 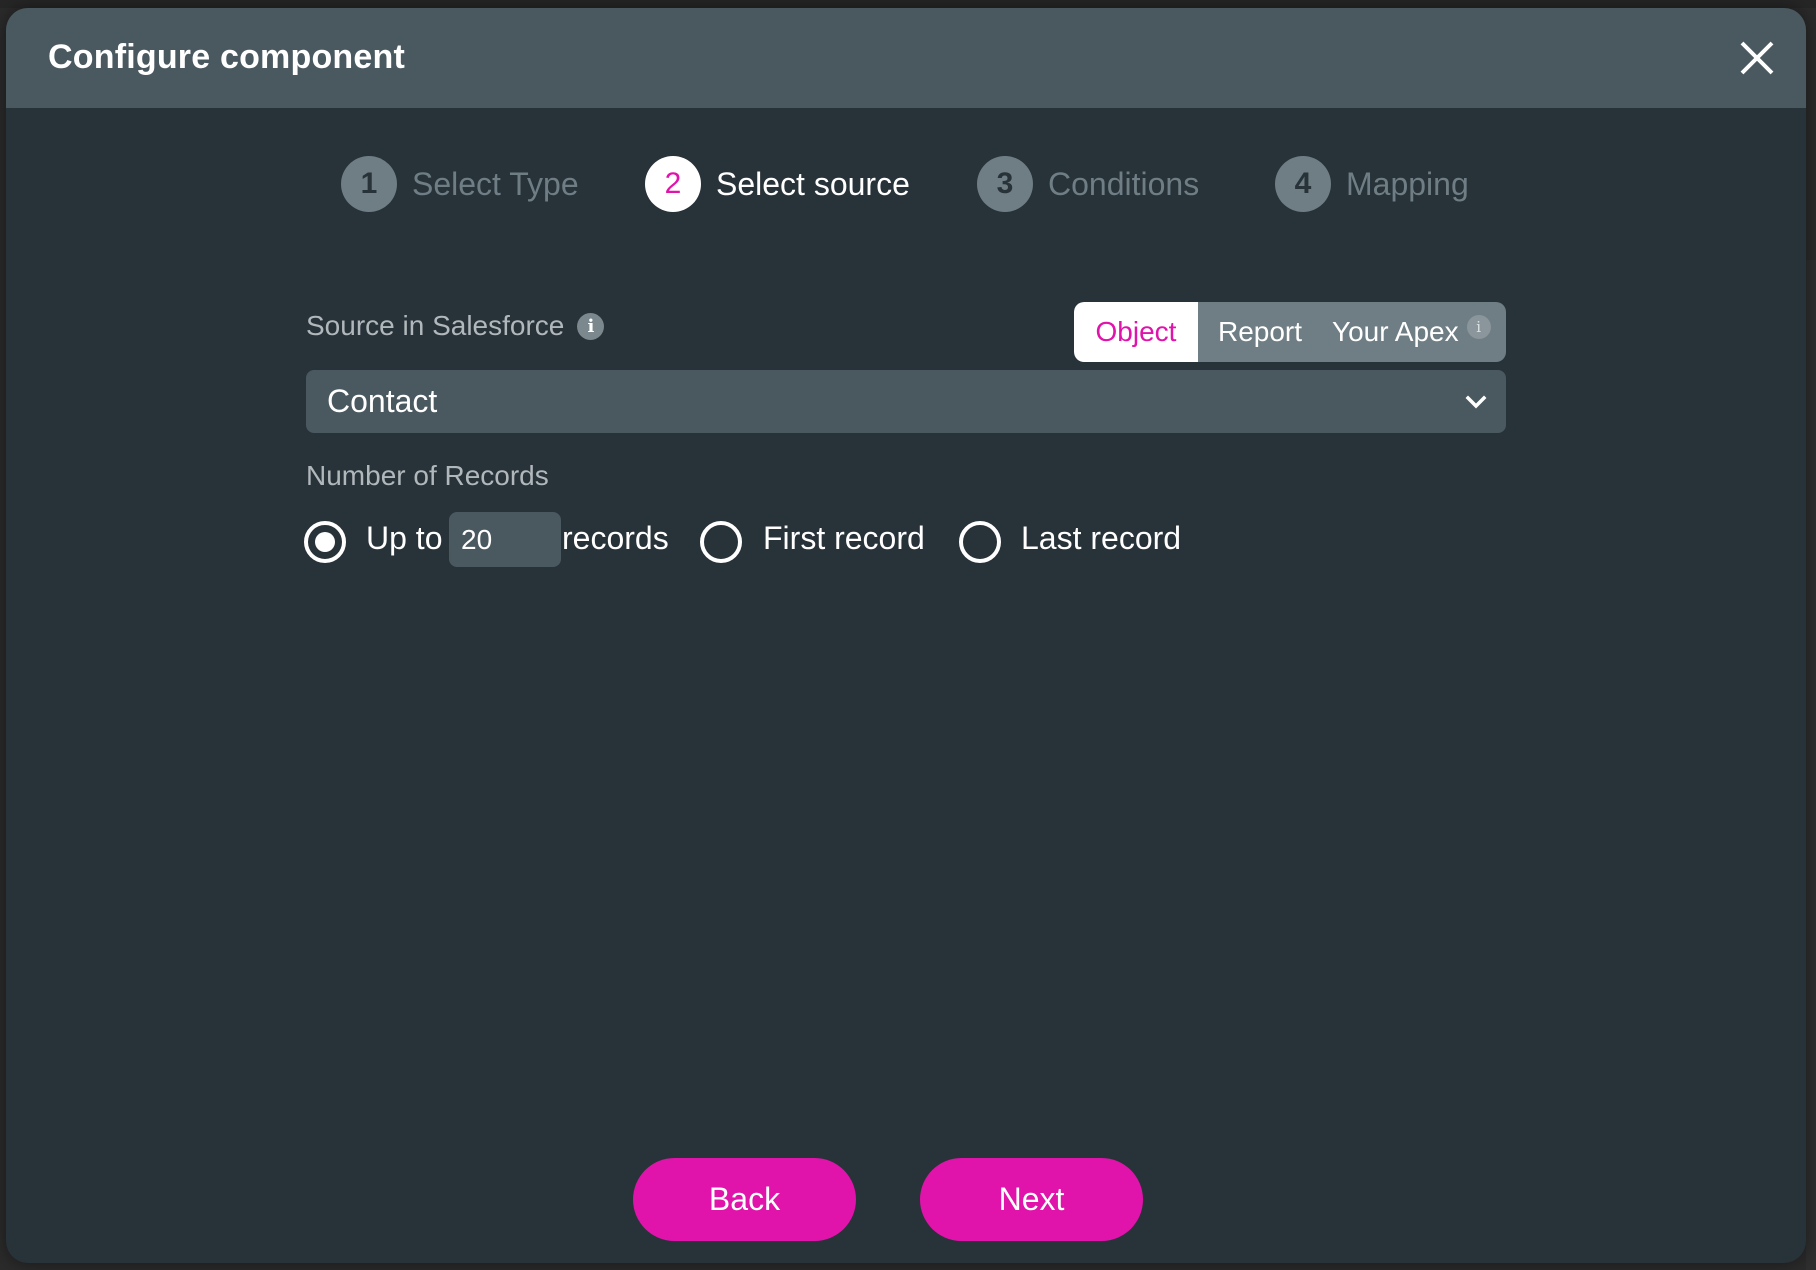 I want to click on back-button: Back, so click(x=744, y=1199).